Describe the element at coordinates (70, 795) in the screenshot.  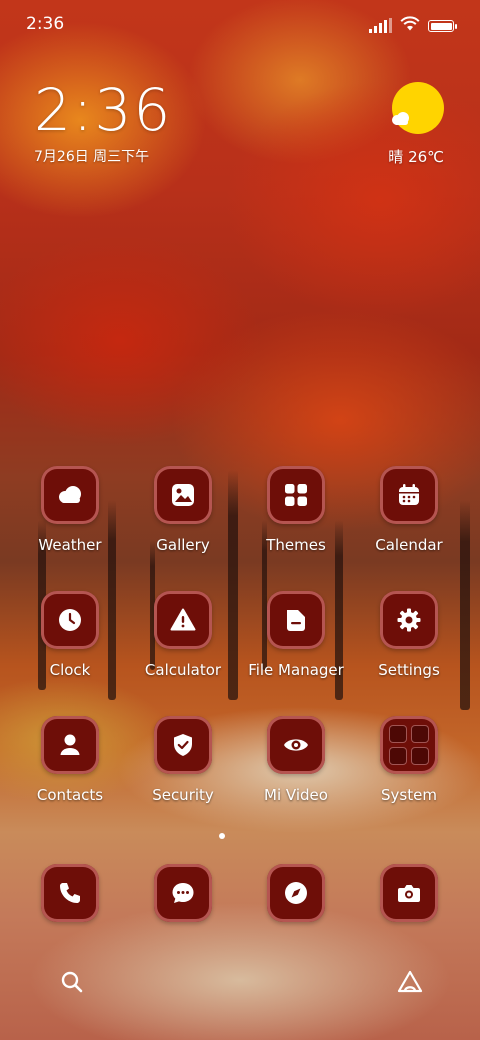
I see `app-label: Contacts` at that location.